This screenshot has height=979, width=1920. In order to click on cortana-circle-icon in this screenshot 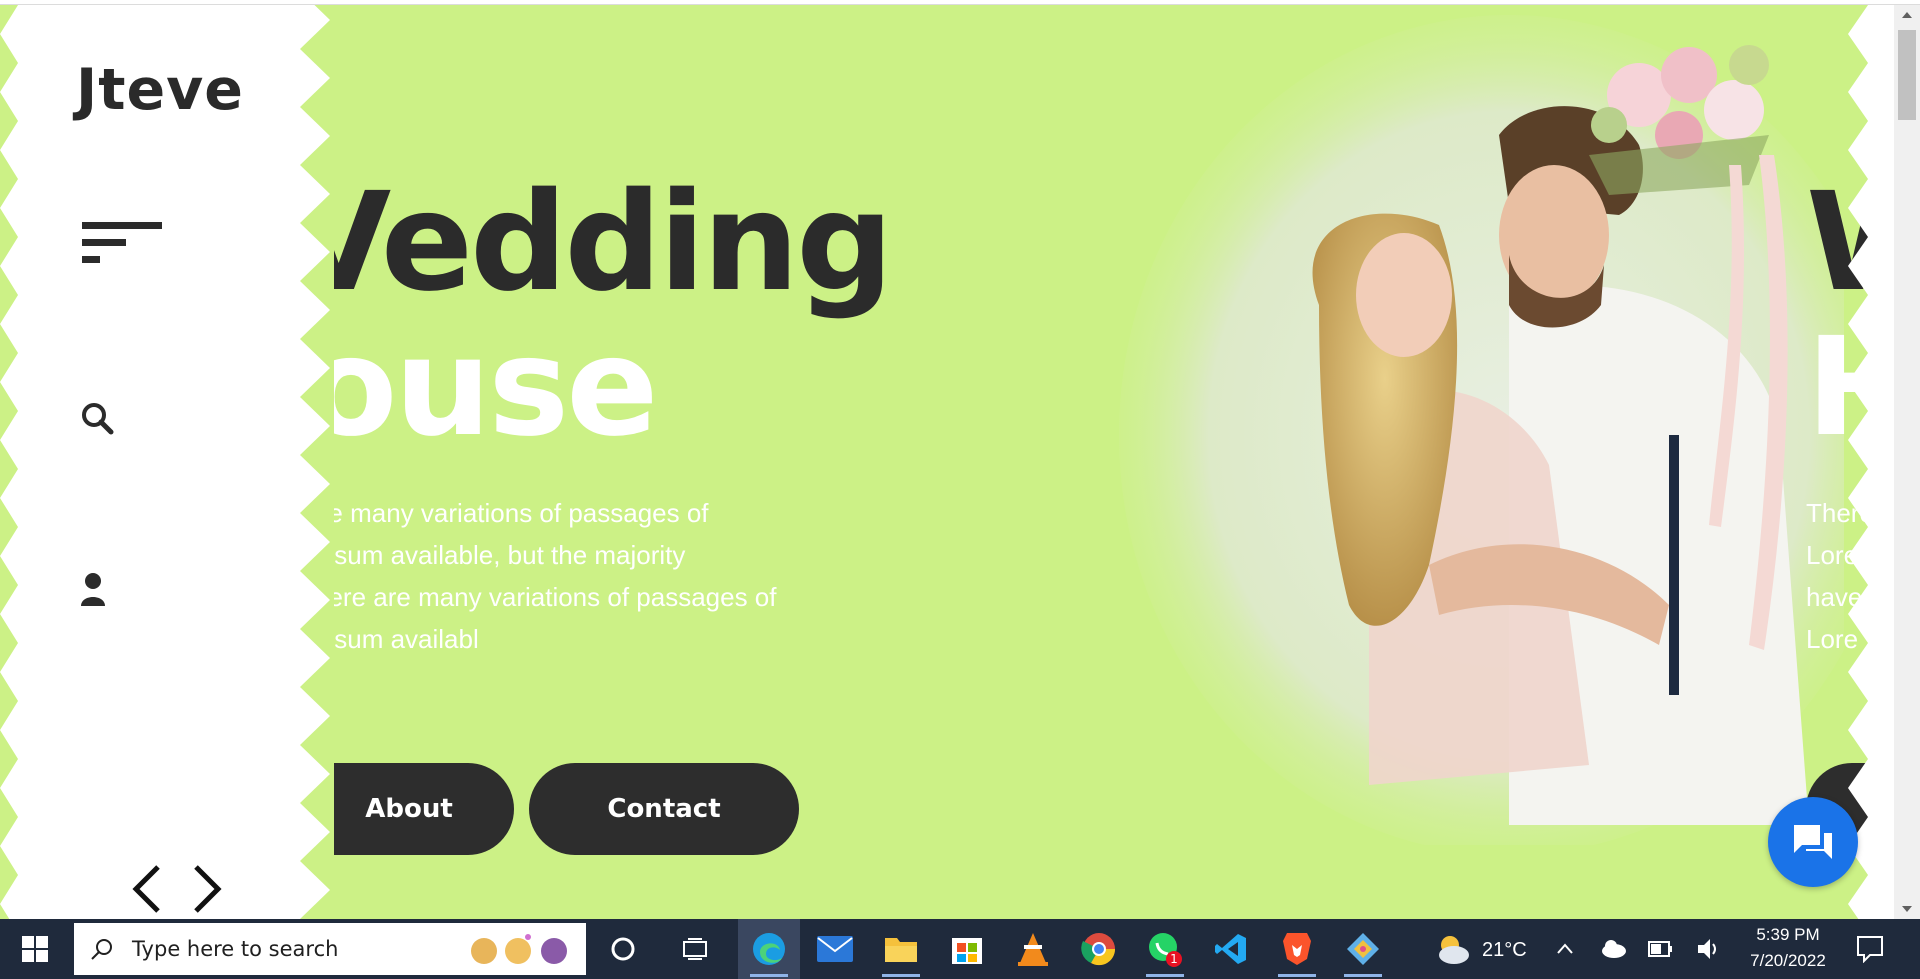, I will do `click(623, 949)`.